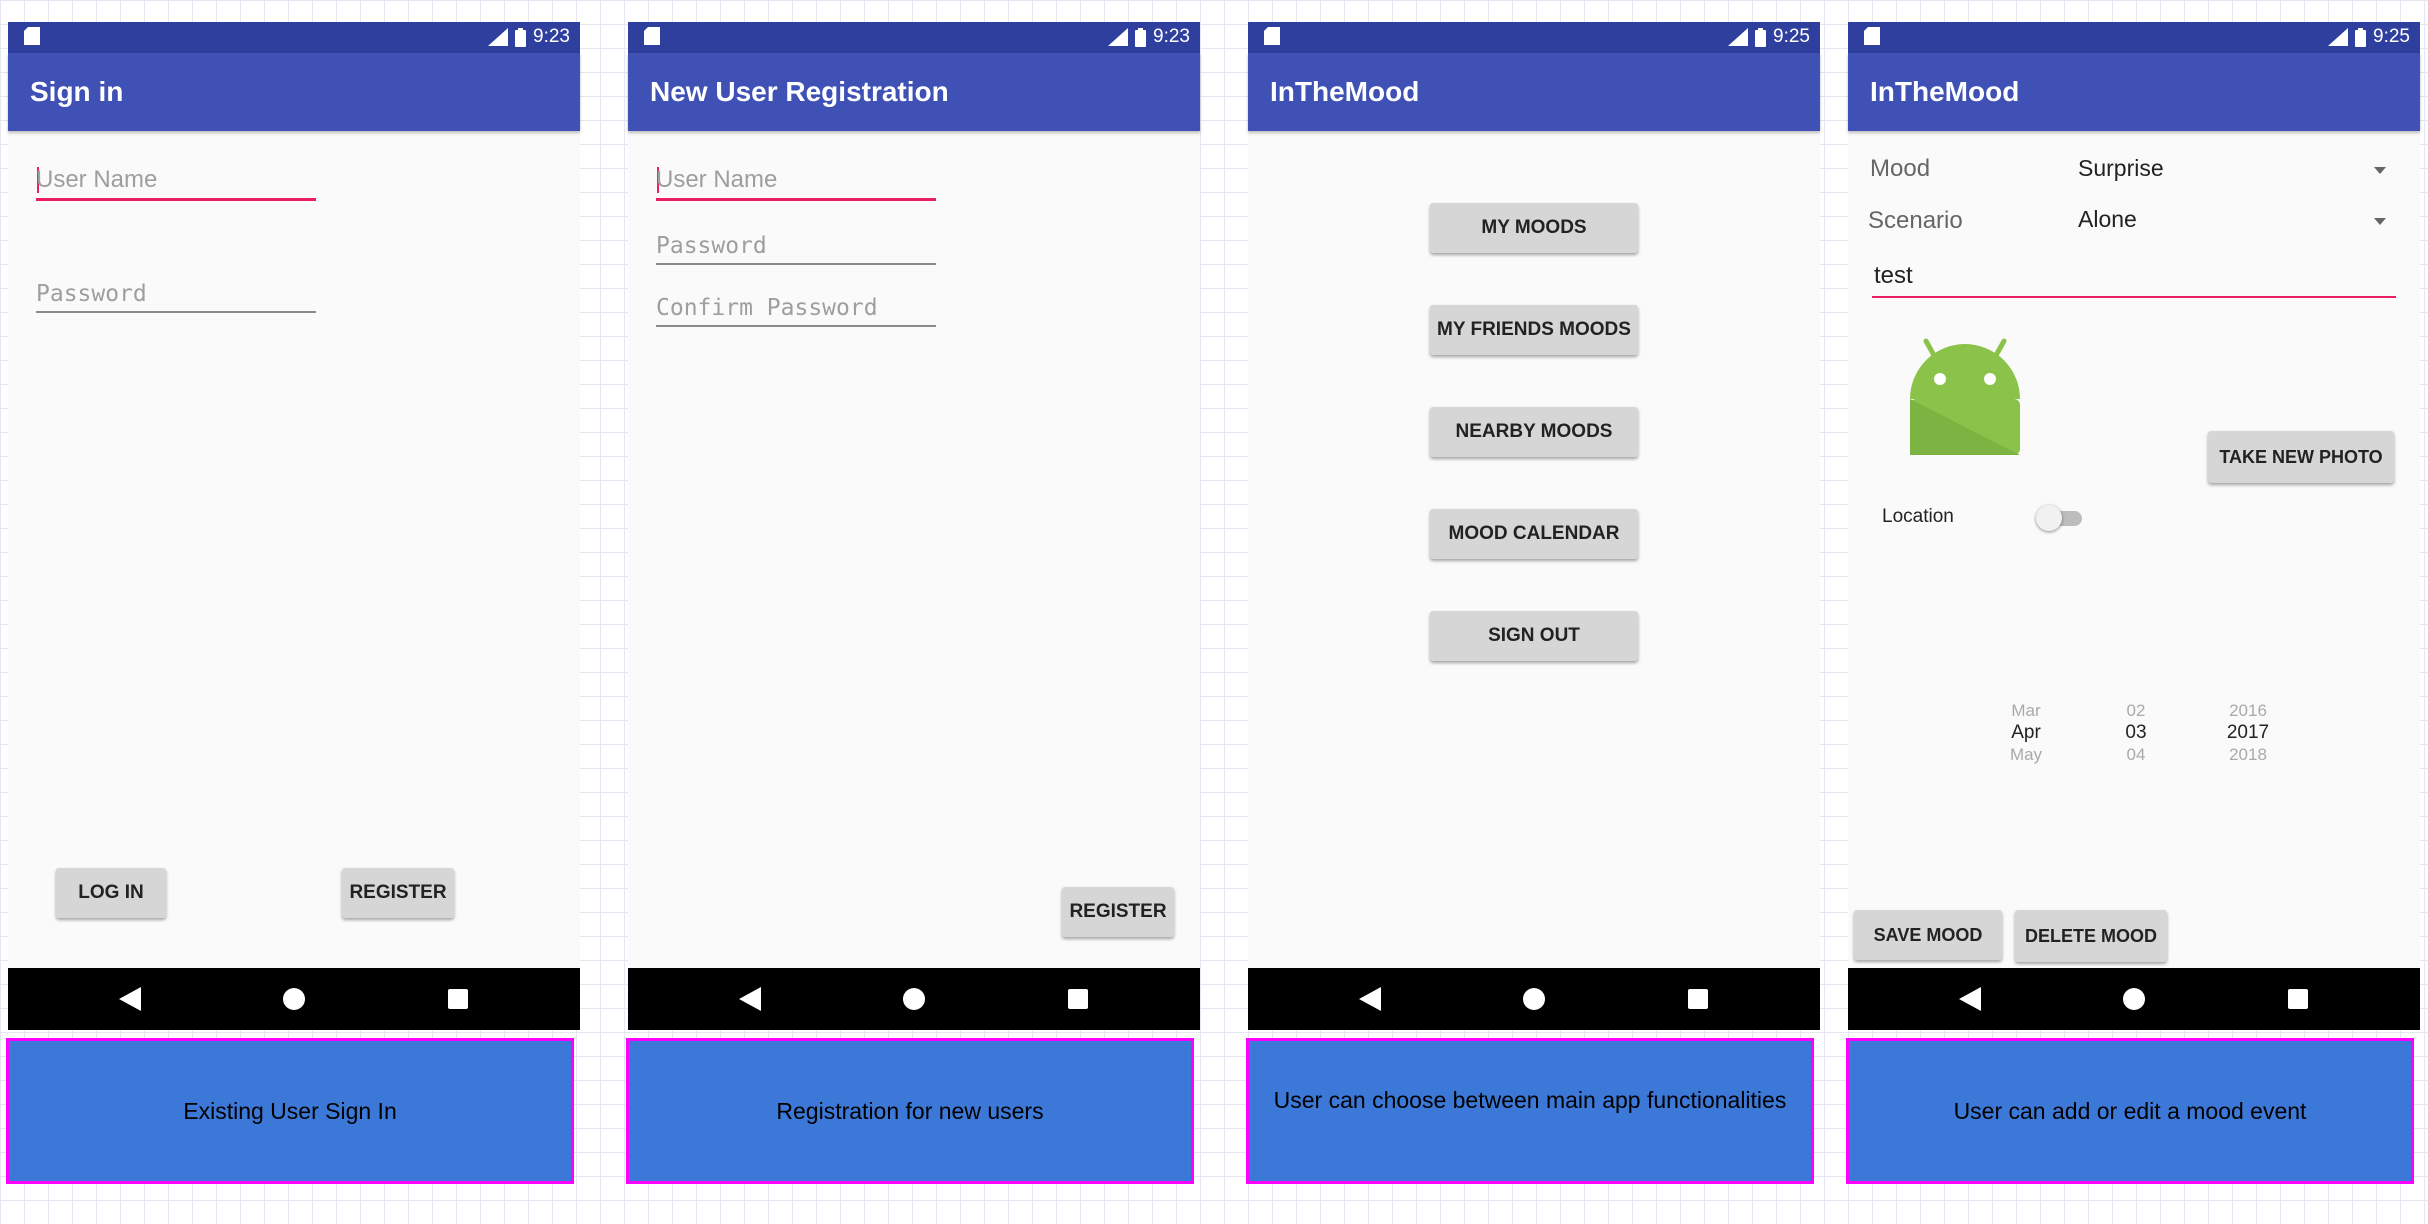 The image size is (2428, 1224). Describe the element at coordinates (2026, 754) in the screenshot. I see `month-next: May` at that location.